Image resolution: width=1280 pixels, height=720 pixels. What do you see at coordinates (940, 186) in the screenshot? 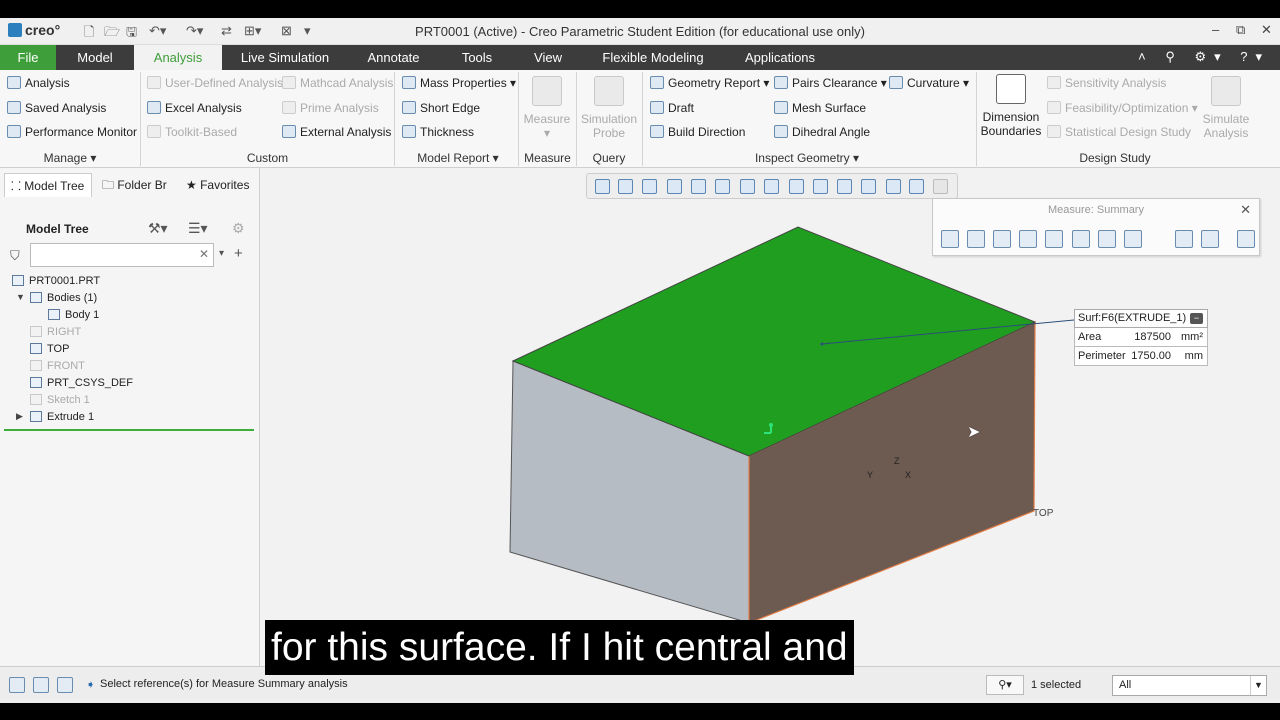
I see `stop-icon` at bounding box center [940, 186].